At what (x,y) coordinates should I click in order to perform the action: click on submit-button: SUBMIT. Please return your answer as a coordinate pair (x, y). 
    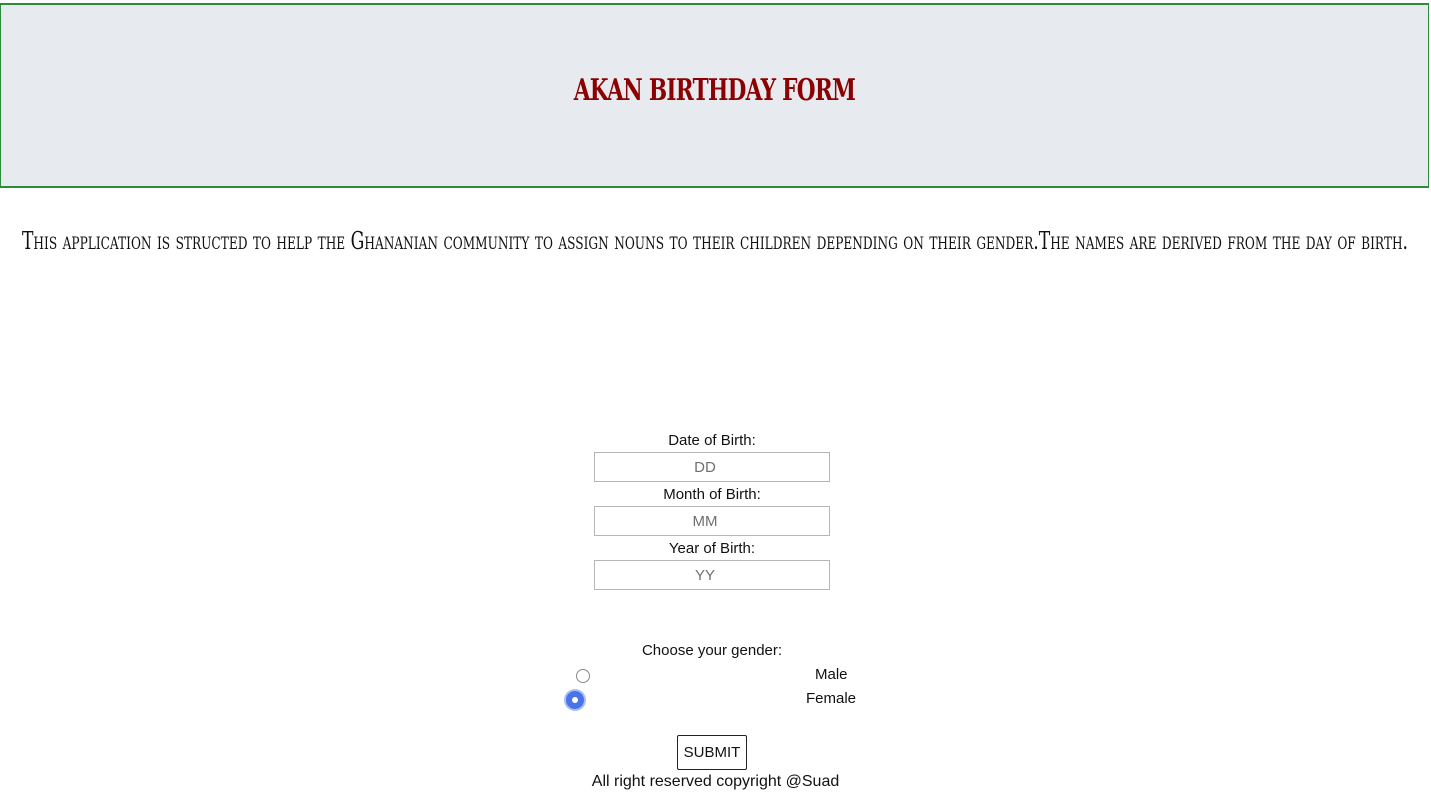
    Looking at the image, I should click on (712, 752).